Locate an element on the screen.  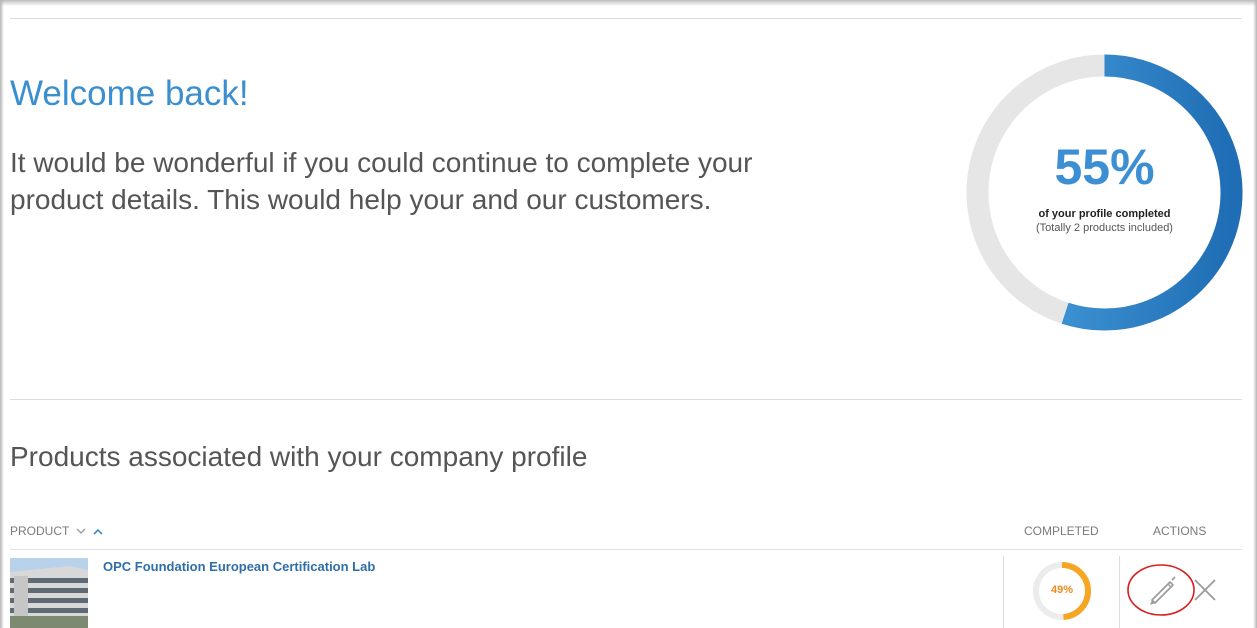
column-header-completed: COMPLETED is located at coordinates (1061, 531).